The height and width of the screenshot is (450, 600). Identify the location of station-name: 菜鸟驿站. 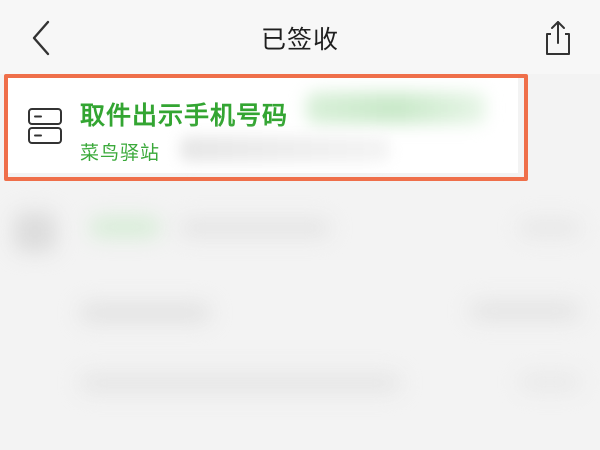
(120, 153).